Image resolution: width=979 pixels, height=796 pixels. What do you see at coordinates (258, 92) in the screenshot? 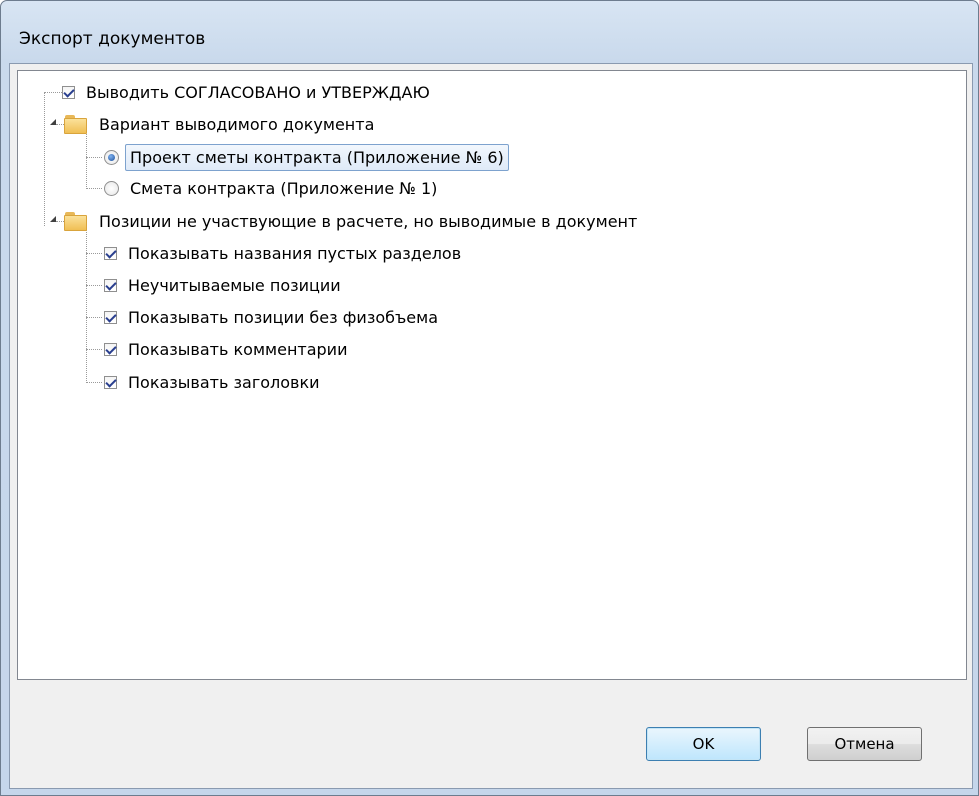
I see `approve-label: Выводить СОГЛАСОВАНО и УТВЕРЖДАЮ` at bounding box center [258, 92].